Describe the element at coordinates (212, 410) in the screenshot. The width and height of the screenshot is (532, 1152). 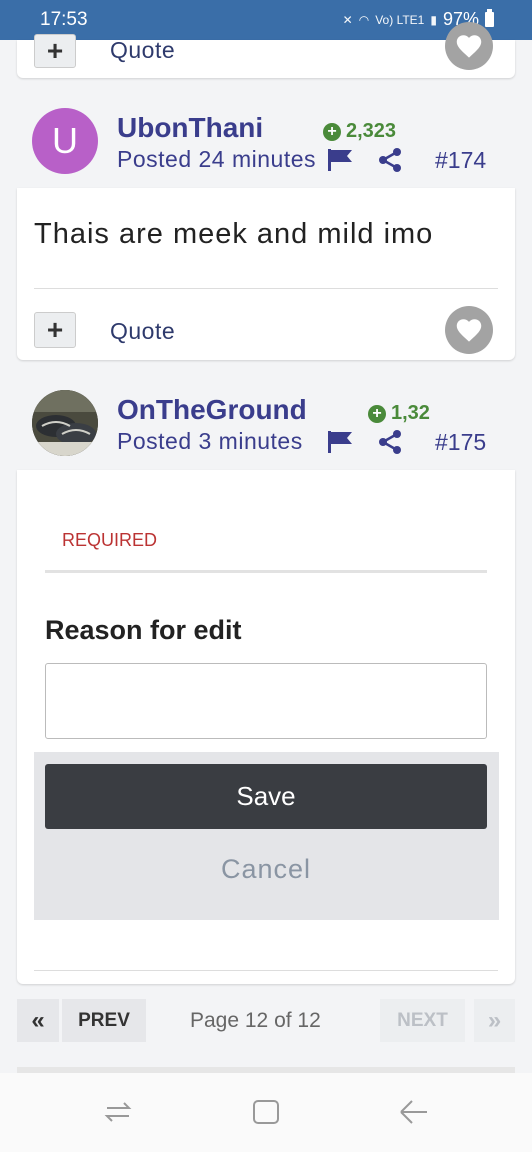
I see `author-name: OnTheGround` at that location.